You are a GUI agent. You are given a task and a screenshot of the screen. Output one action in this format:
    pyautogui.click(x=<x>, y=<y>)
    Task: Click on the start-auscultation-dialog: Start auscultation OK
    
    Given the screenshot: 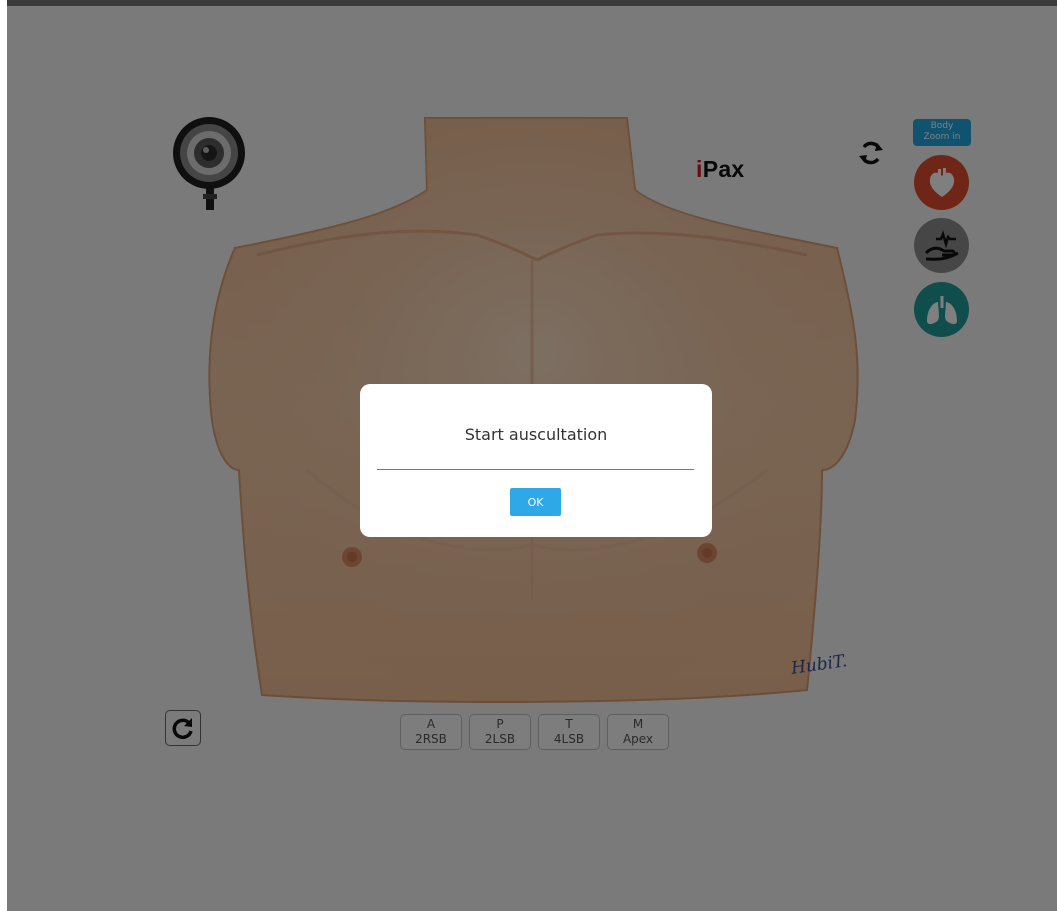 What is the action you would take?
    pyautogui.click(x=536, y=460)
    